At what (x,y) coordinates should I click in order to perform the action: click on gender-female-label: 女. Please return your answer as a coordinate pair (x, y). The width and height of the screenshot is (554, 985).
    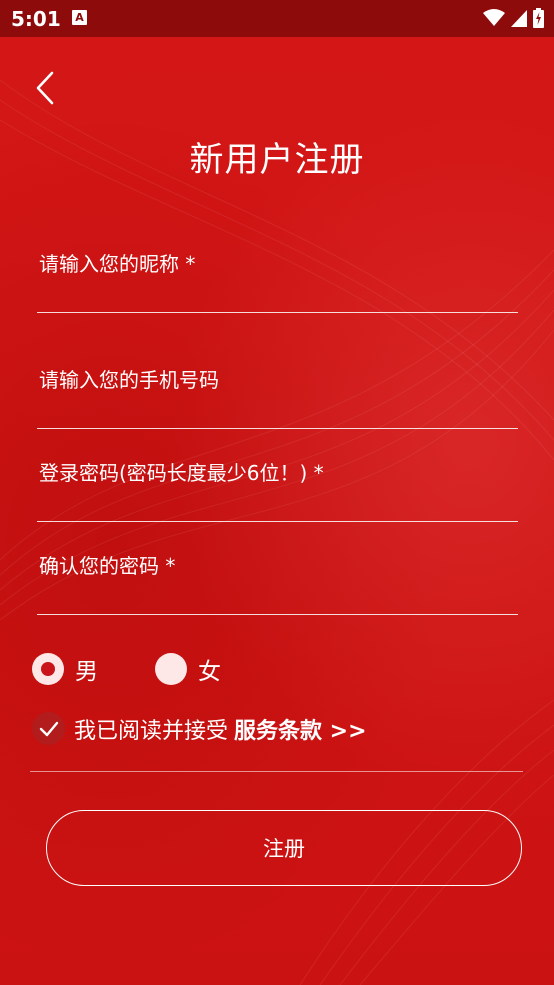
    Looking at the image, I should click on (209, 672).